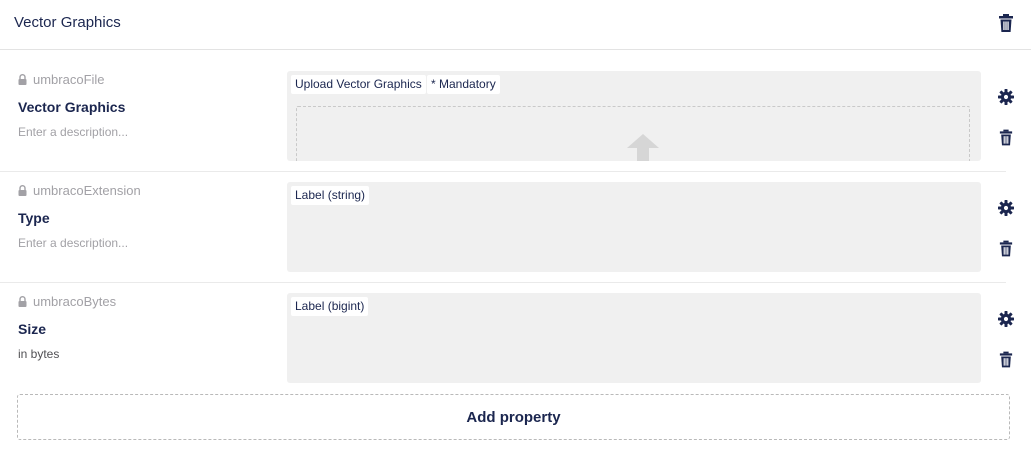 The width and height of the screenshot is (1031, 456). I want to click on property-description: in bytes, so click(38, 354).